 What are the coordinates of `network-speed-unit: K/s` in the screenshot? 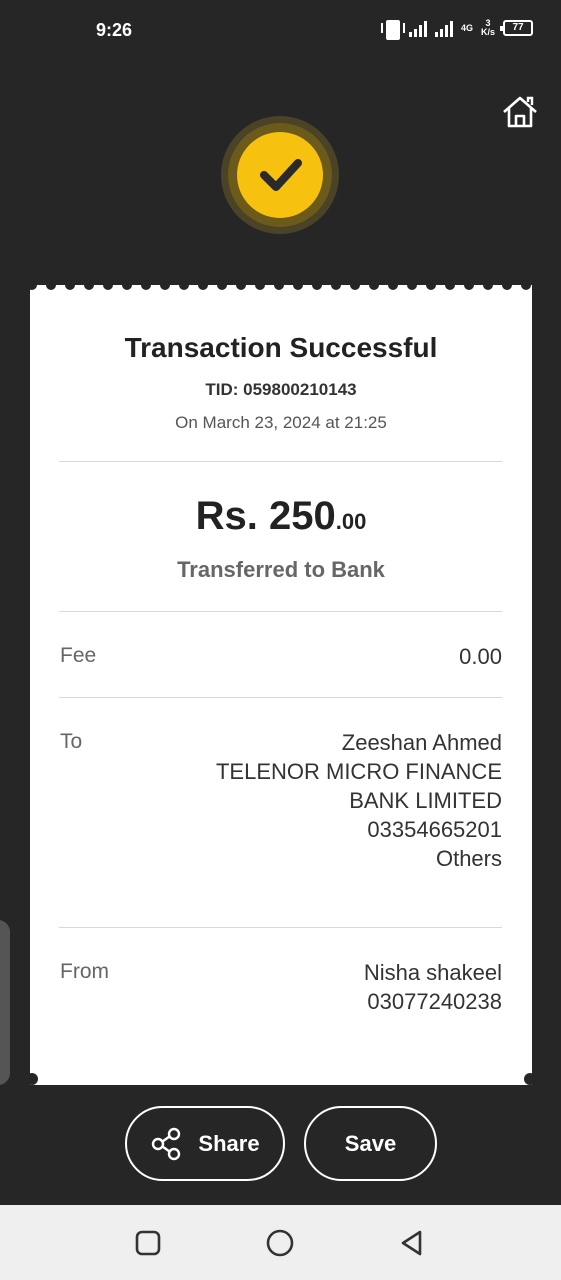 It's located at (487, 32).